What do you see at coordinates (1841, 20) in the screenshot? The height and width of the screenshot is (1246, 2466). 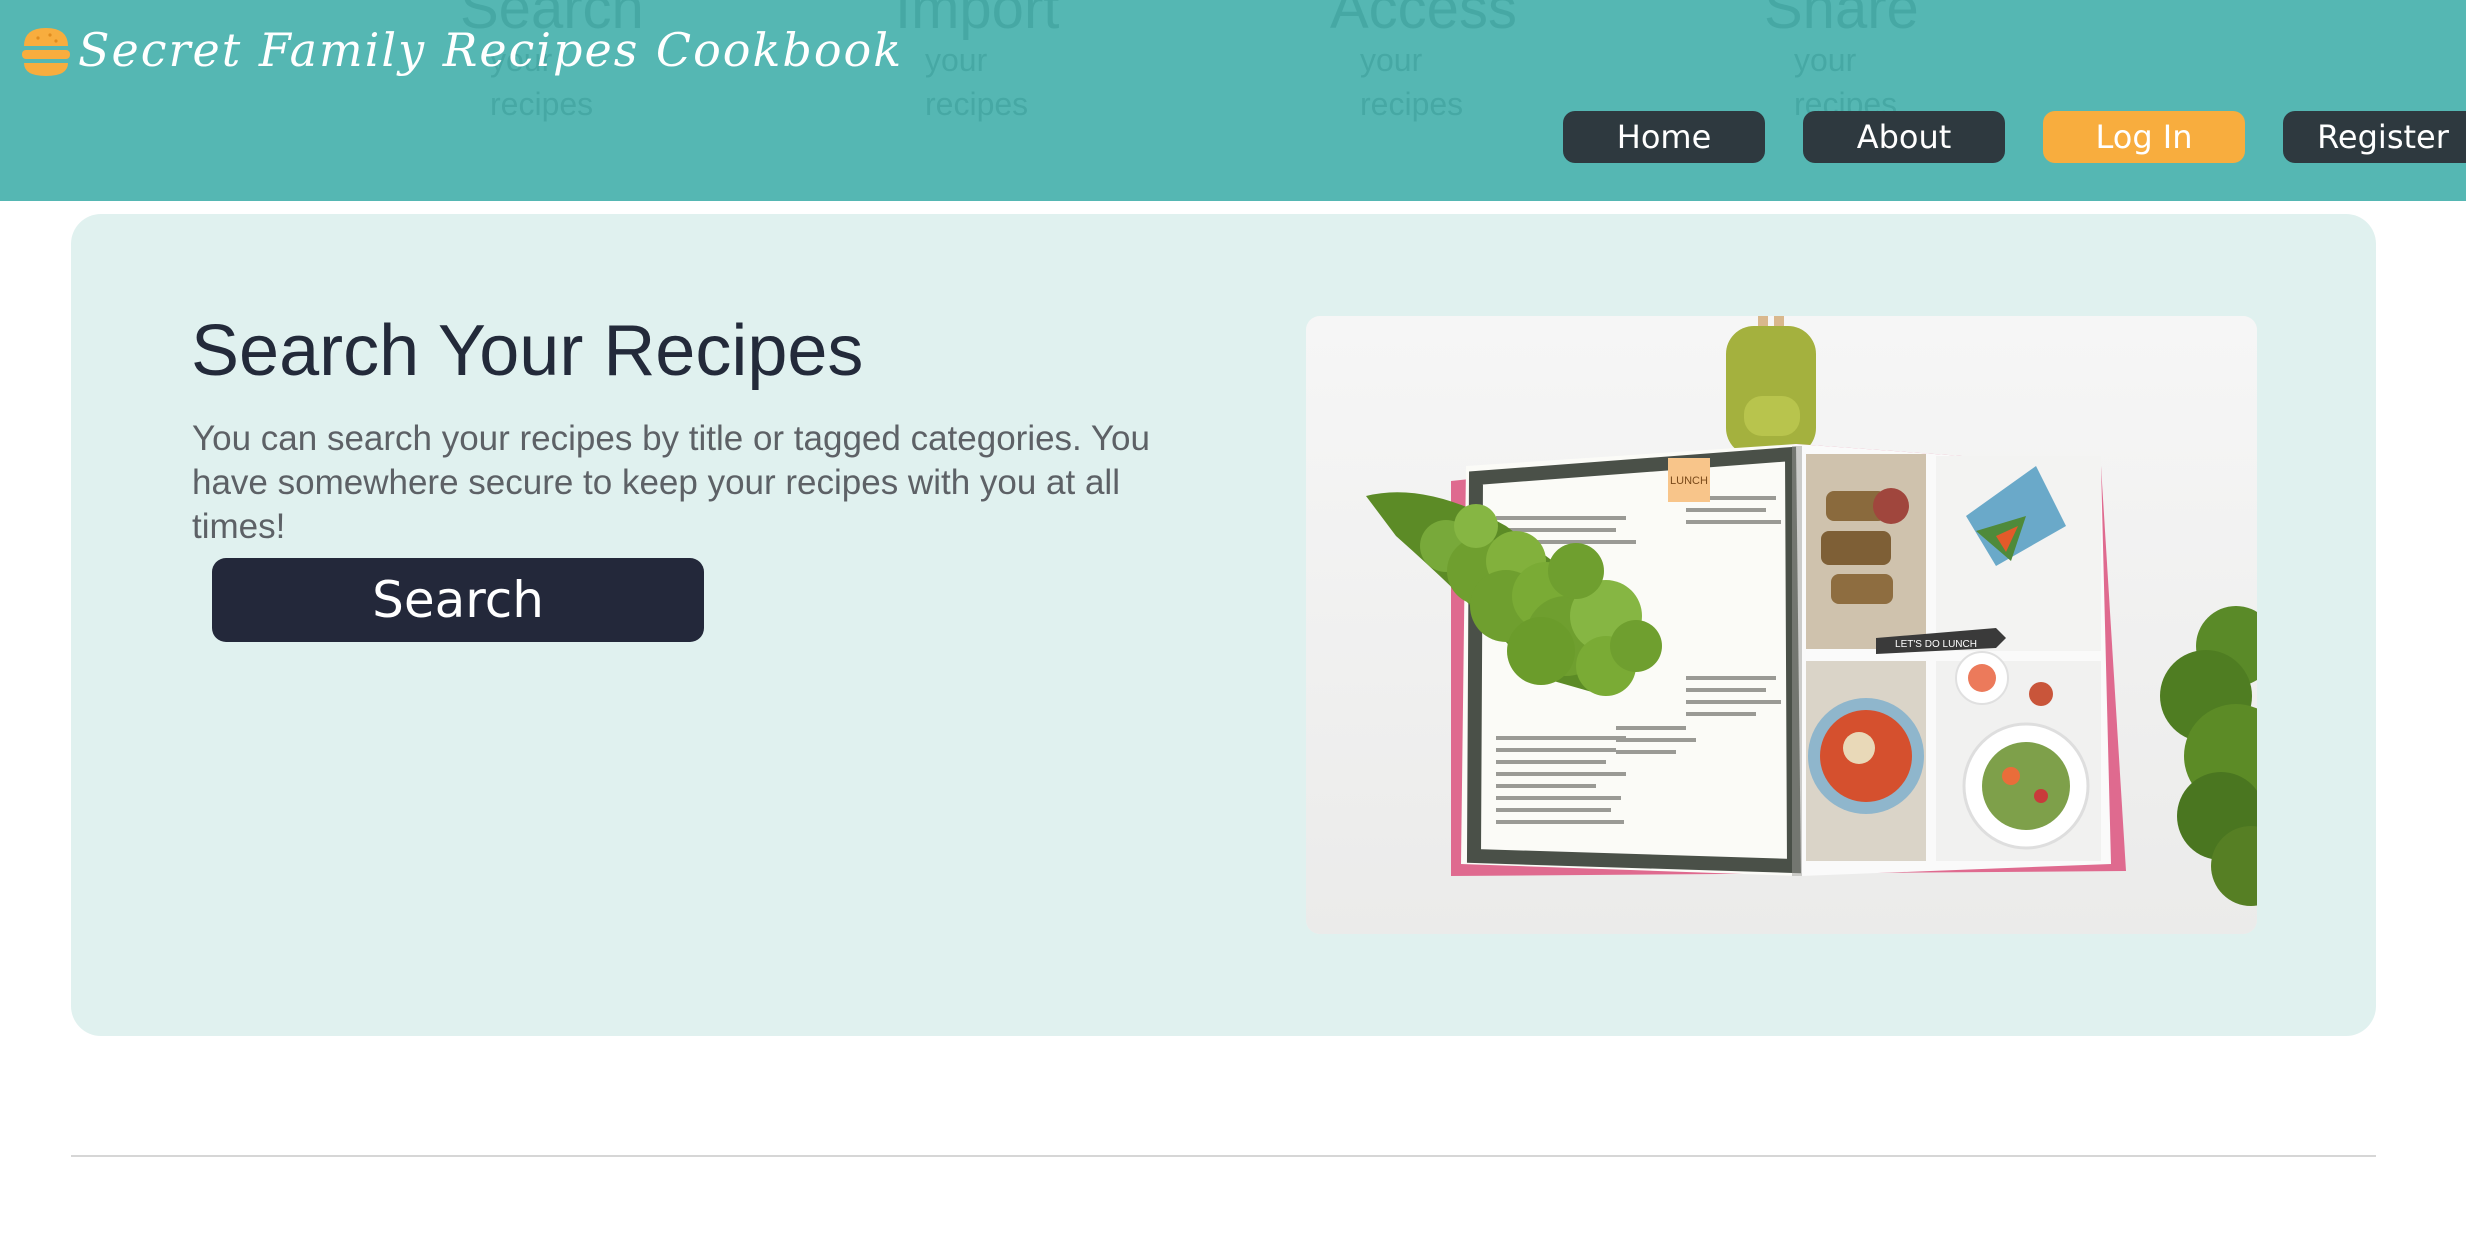 I see `feature-heading: Share` at bounding box center [1841, 20].